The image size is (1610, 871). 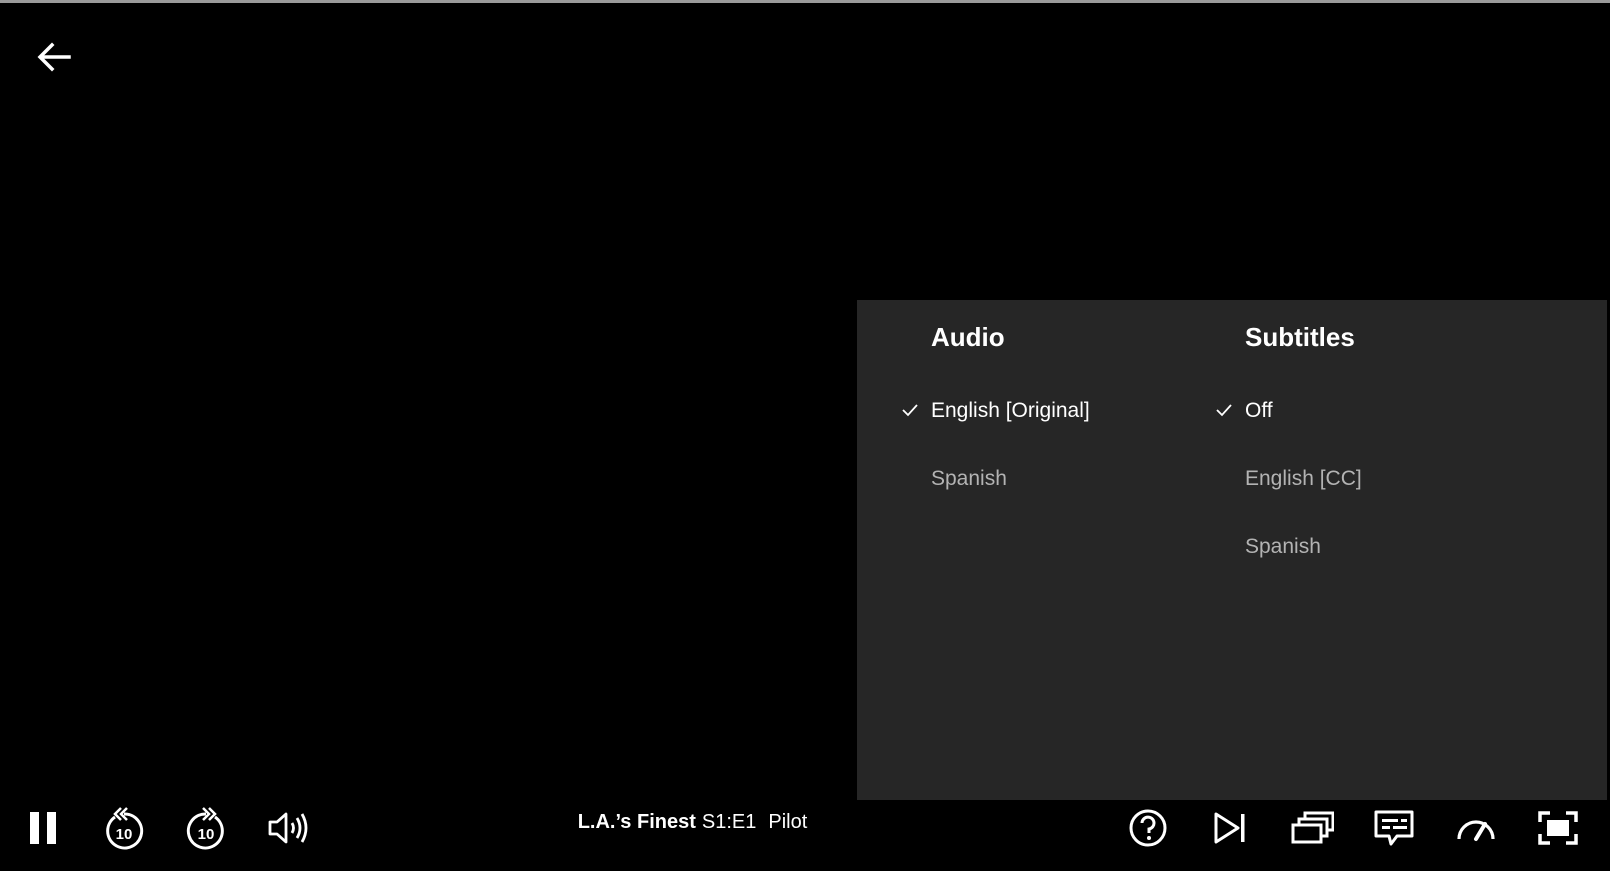 What do you see at coordinates (1389, 411) in the screenshot?
I see `subtitle-option-off: Off` at bounding box center [1389, 411].